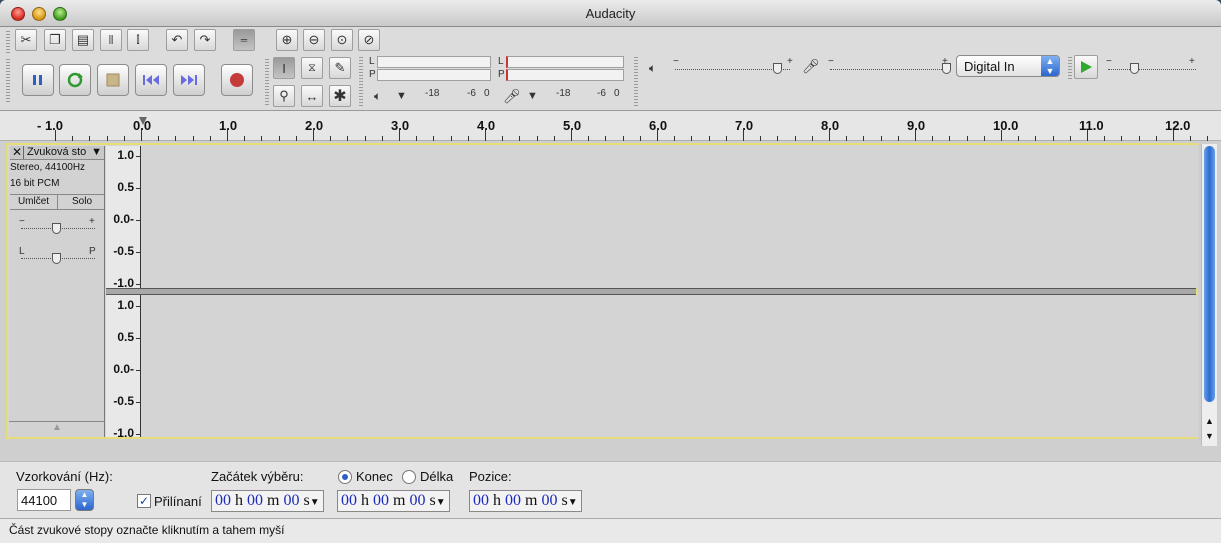 The width and height of the screenshot is (1221, 543). I want to click on ruler-tick-label: 10.0, so click(1006, 125).